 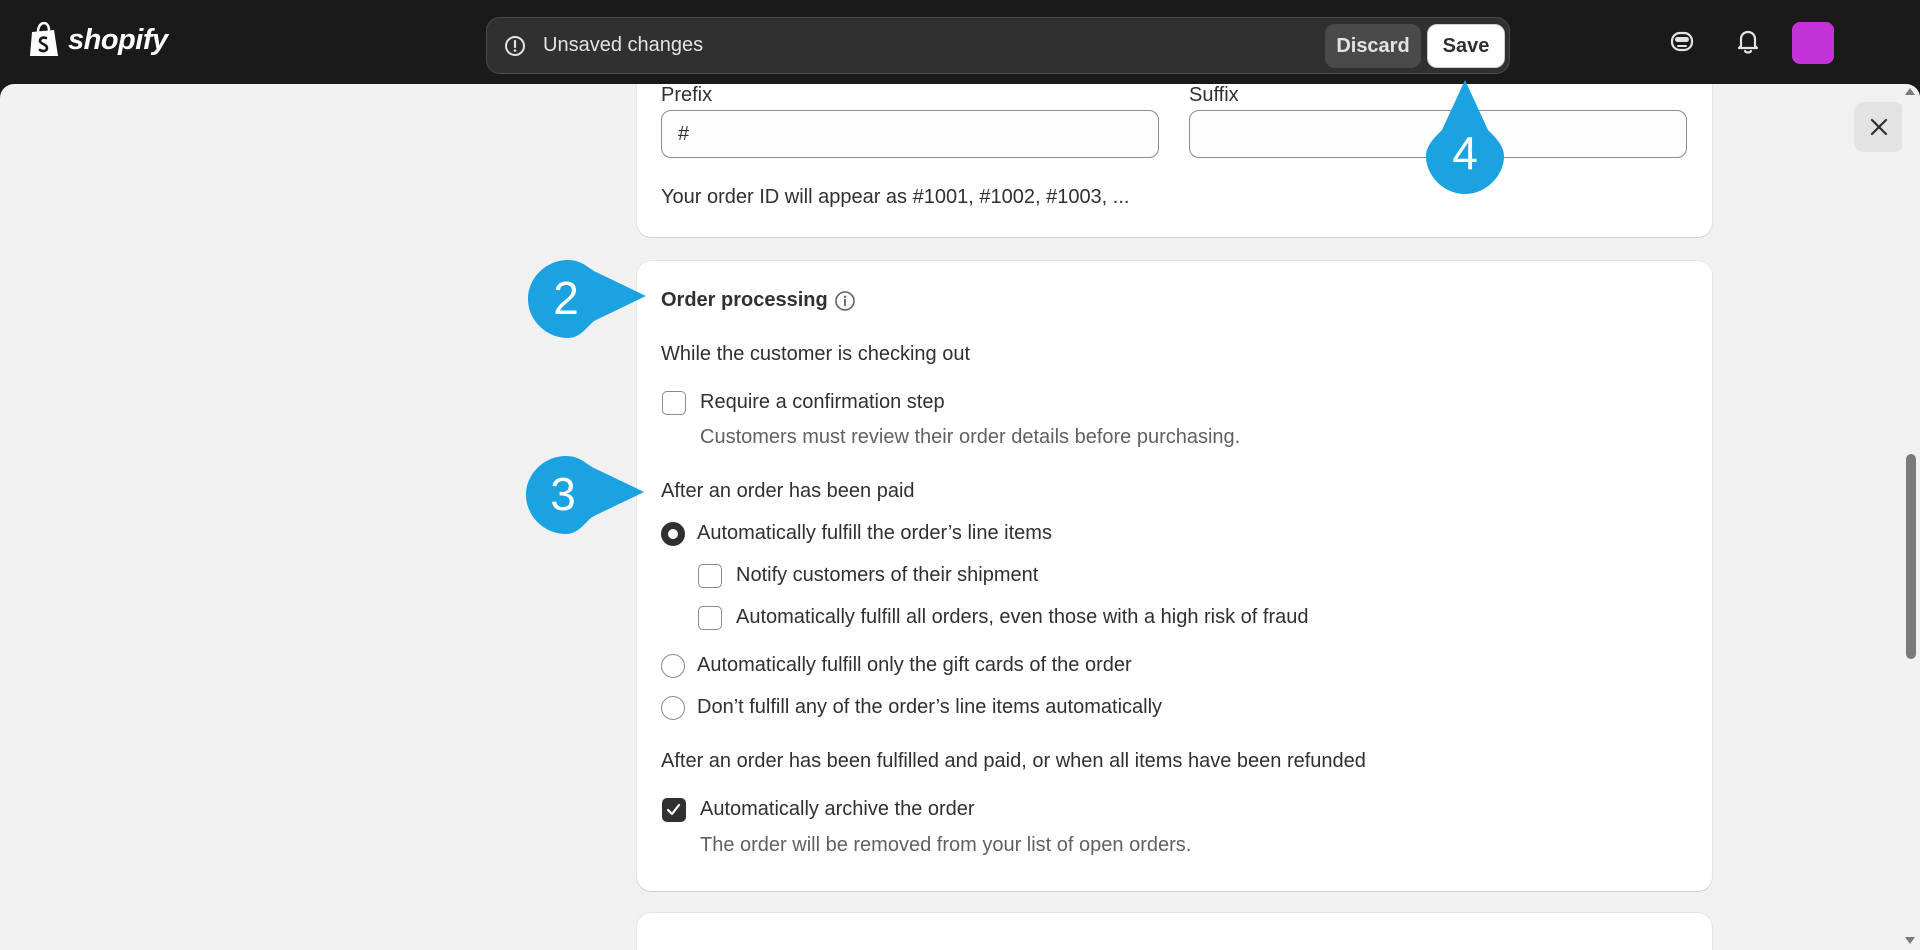 What do you see at coordinates (673, 666) in the screenshot?
I see `radio-fulfill-gift-cards` at bounding box center [673, 666].